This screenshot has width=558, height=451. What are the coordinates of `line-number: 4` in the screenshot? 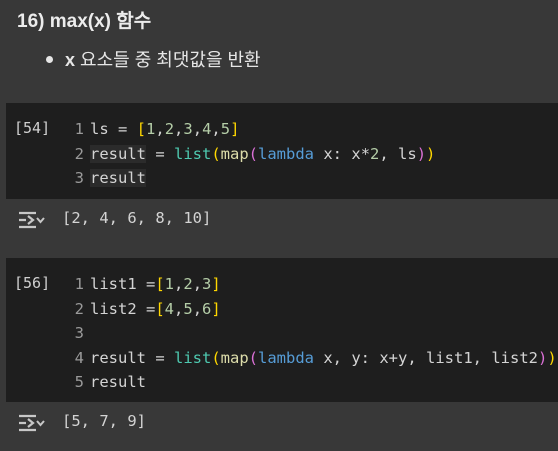 It's located at (79, 357).